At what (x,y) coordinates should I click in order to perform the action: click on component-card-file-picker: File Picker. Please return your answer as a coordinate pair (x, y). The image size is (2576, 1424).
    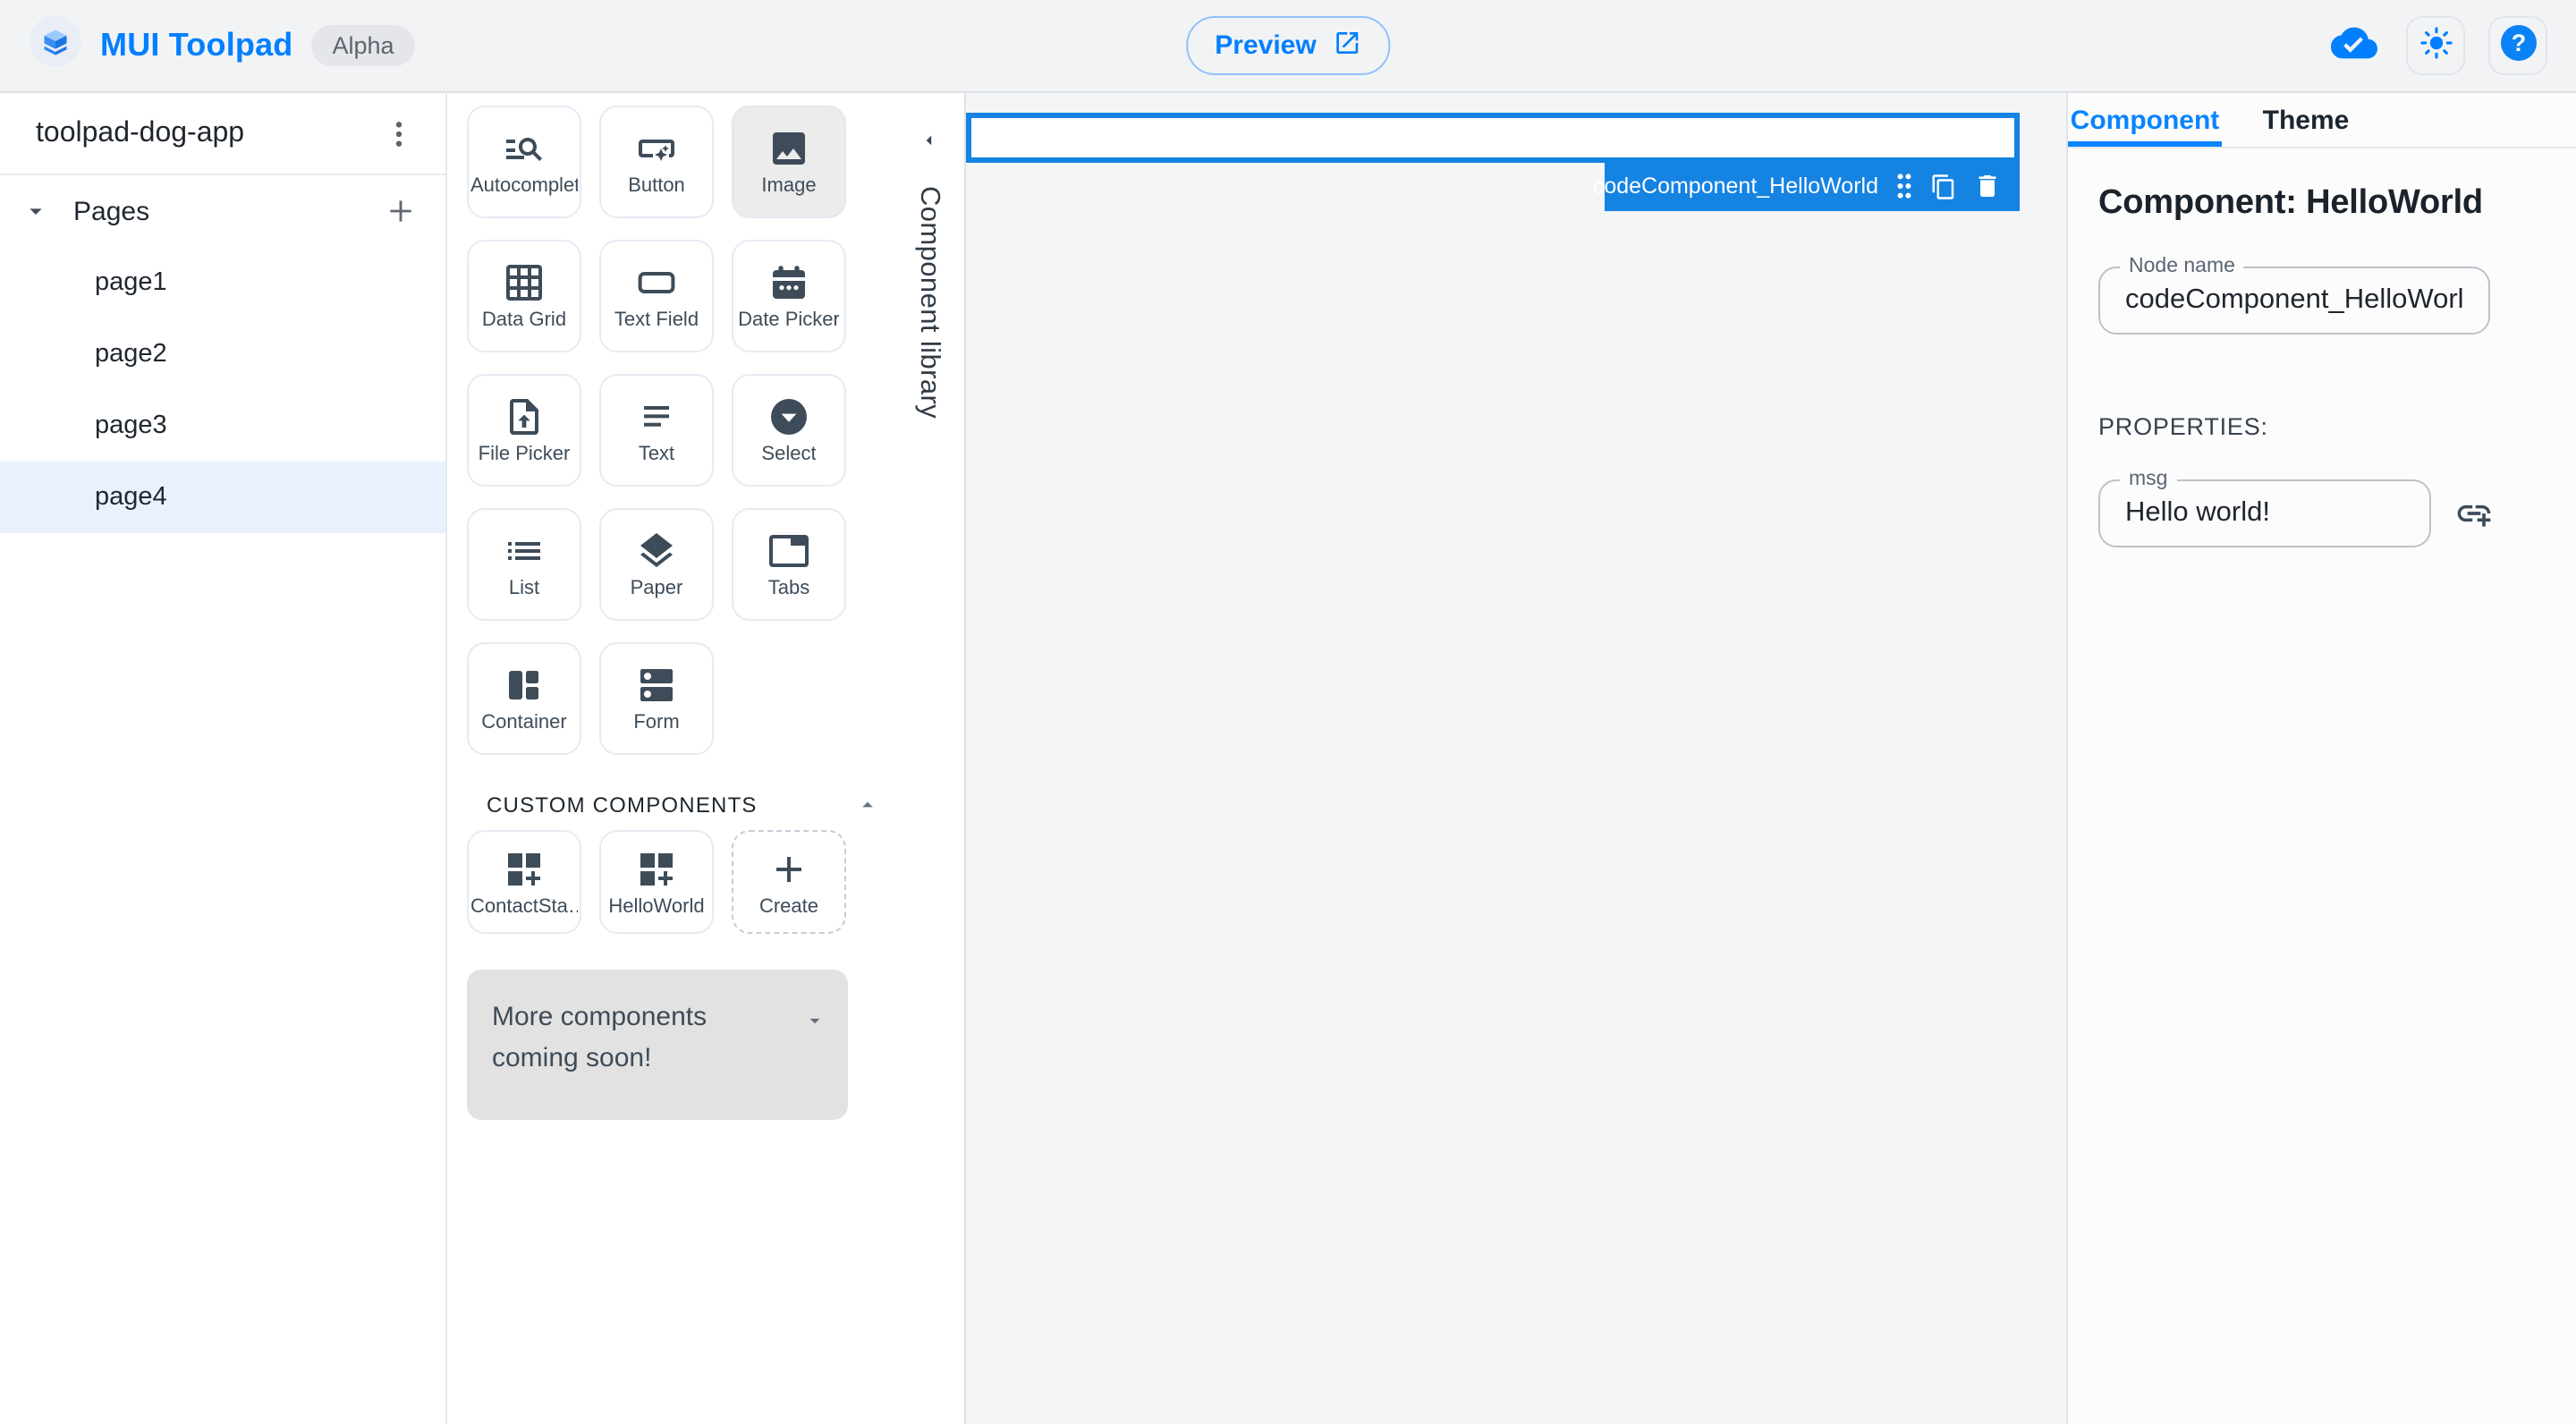
    Looking at the image, I should click on (524, 430).